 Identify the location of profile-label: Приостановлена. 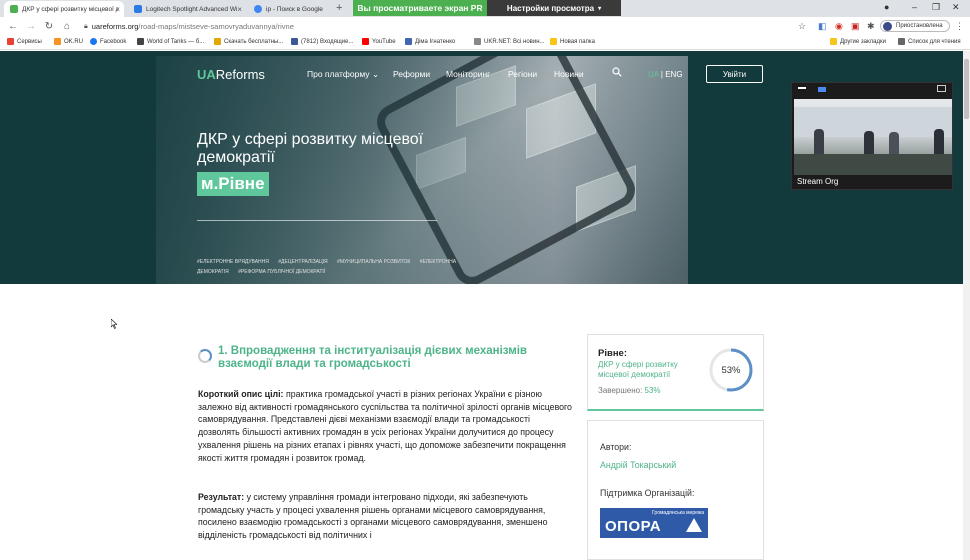
(919, 26).